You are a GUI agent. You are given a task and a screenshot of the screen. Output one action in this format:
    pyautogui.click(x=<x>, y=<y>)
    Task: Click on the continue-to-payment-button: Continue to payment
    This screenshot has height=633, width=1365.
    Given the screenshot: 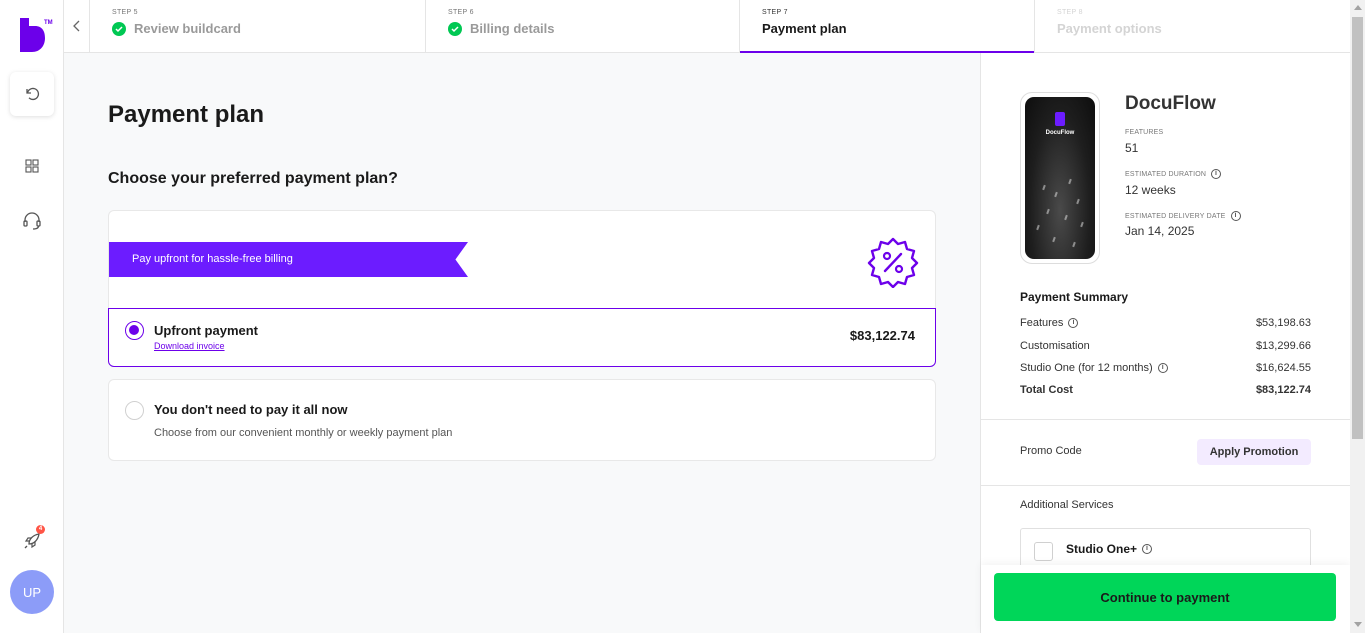 What is the action you would take?
    pyautogui.click(x=1165, y=597)
    